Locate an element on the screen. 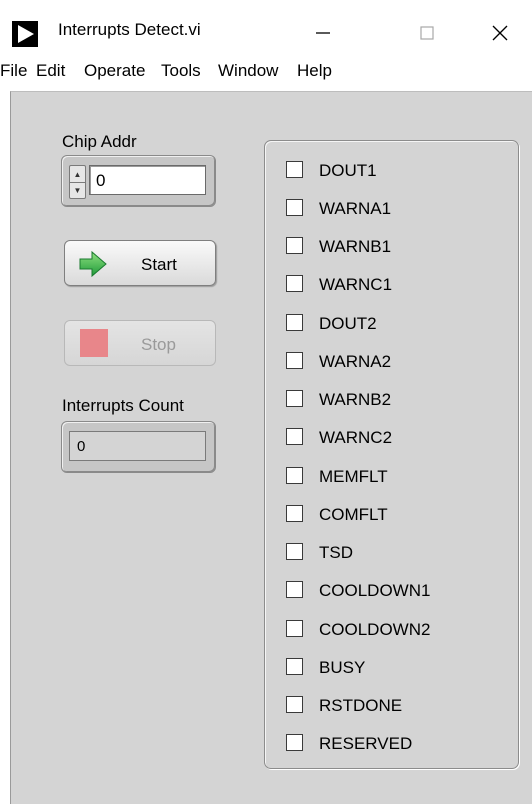 The height and width of the screenshot is (804, 532). window-title: Interrupts Detect.vi is located at coordinates (129, 29).